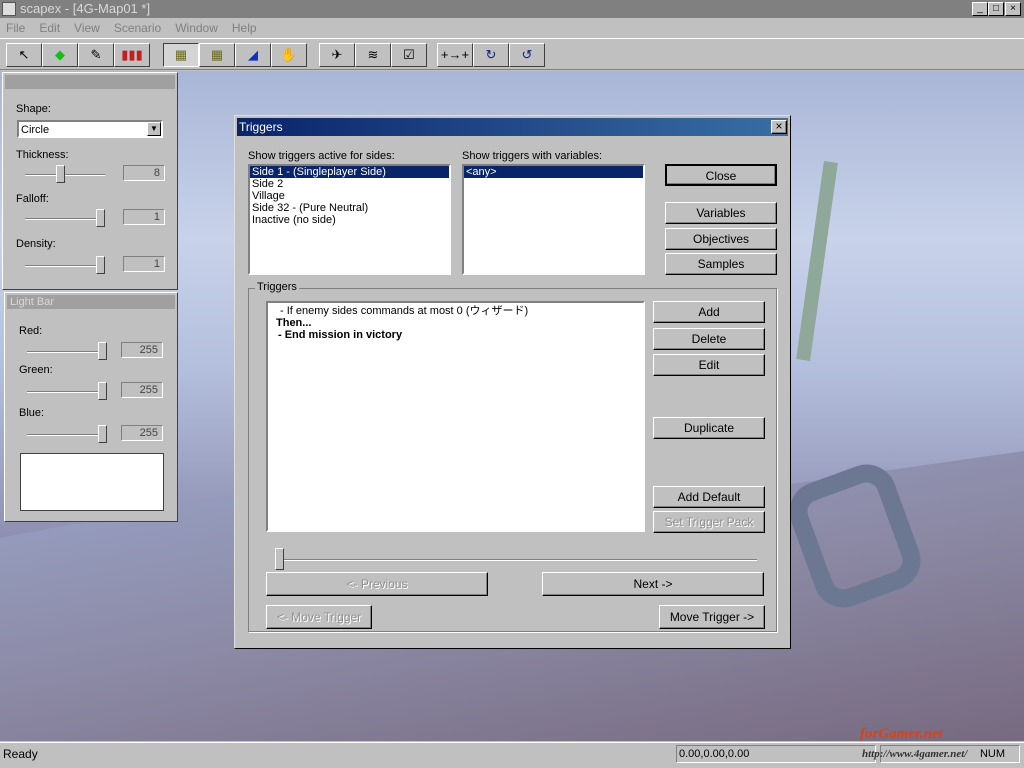 This screenshot has height=768, width=1024. What do you see at coordinates (901, 734) in the screenshot?
I see `watermark-logo: forGamer.net` at bounding box center [901, 734].